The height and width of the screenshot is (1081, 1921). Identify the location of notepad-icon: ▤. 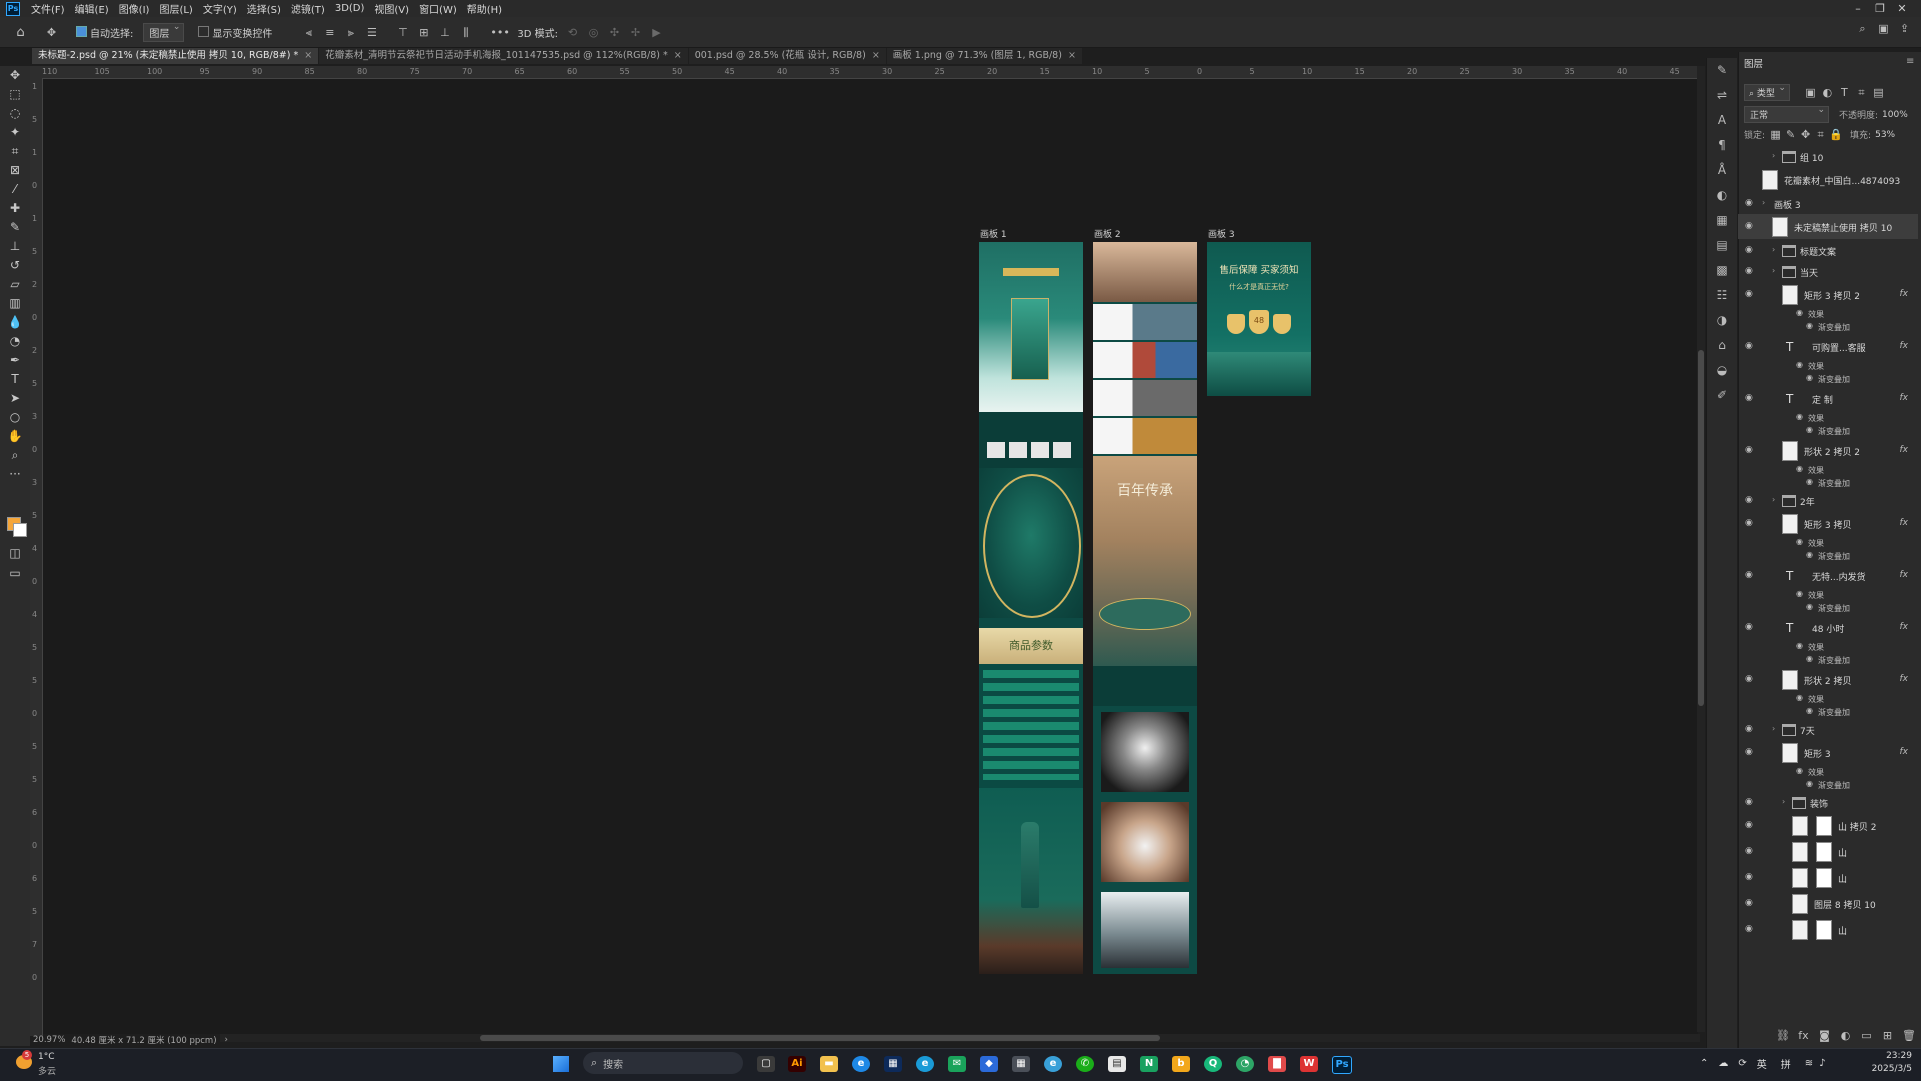
(1117, 1064).